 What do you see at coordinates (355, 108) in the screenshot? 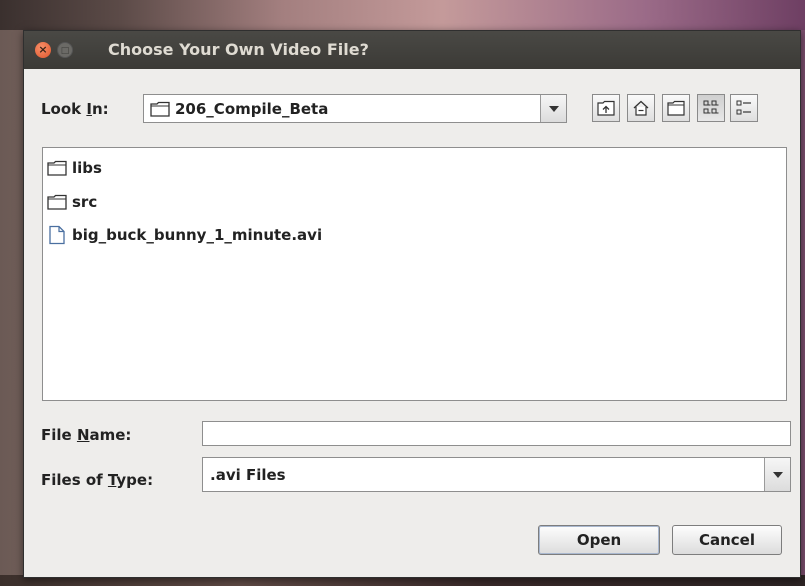
I see `look-in-combobox: 206_Compile_Beta` at bounding box center [355, 108].